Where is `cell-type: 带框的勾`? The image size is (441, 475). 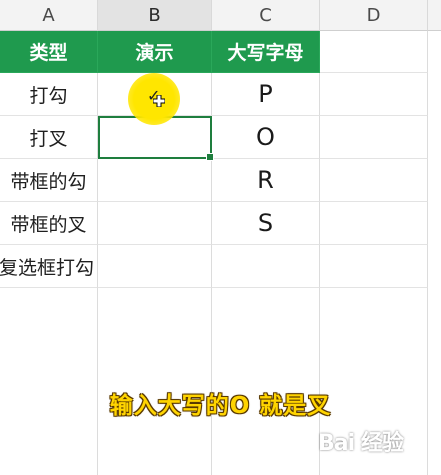
cell-type: 带框的勾 is located at coordinates (49, 180).